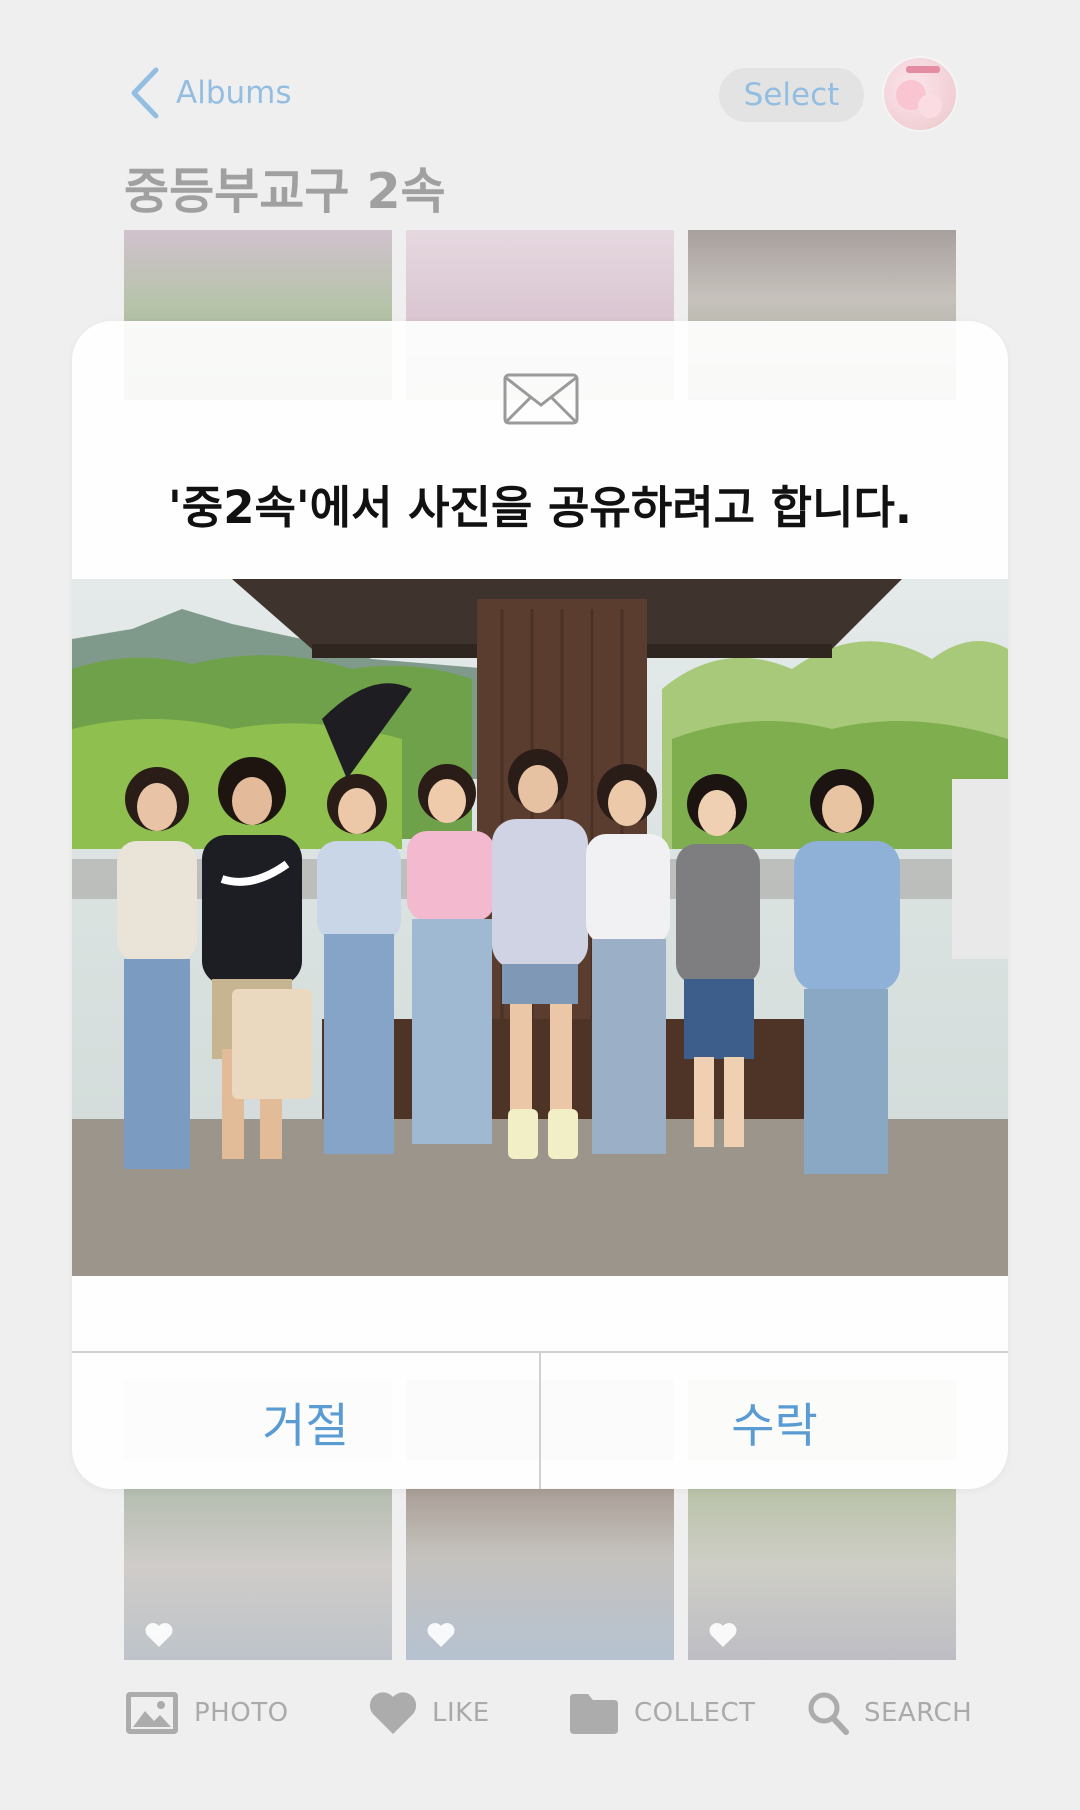  I want to click on reject-button: 거절, so click(305, 1421).